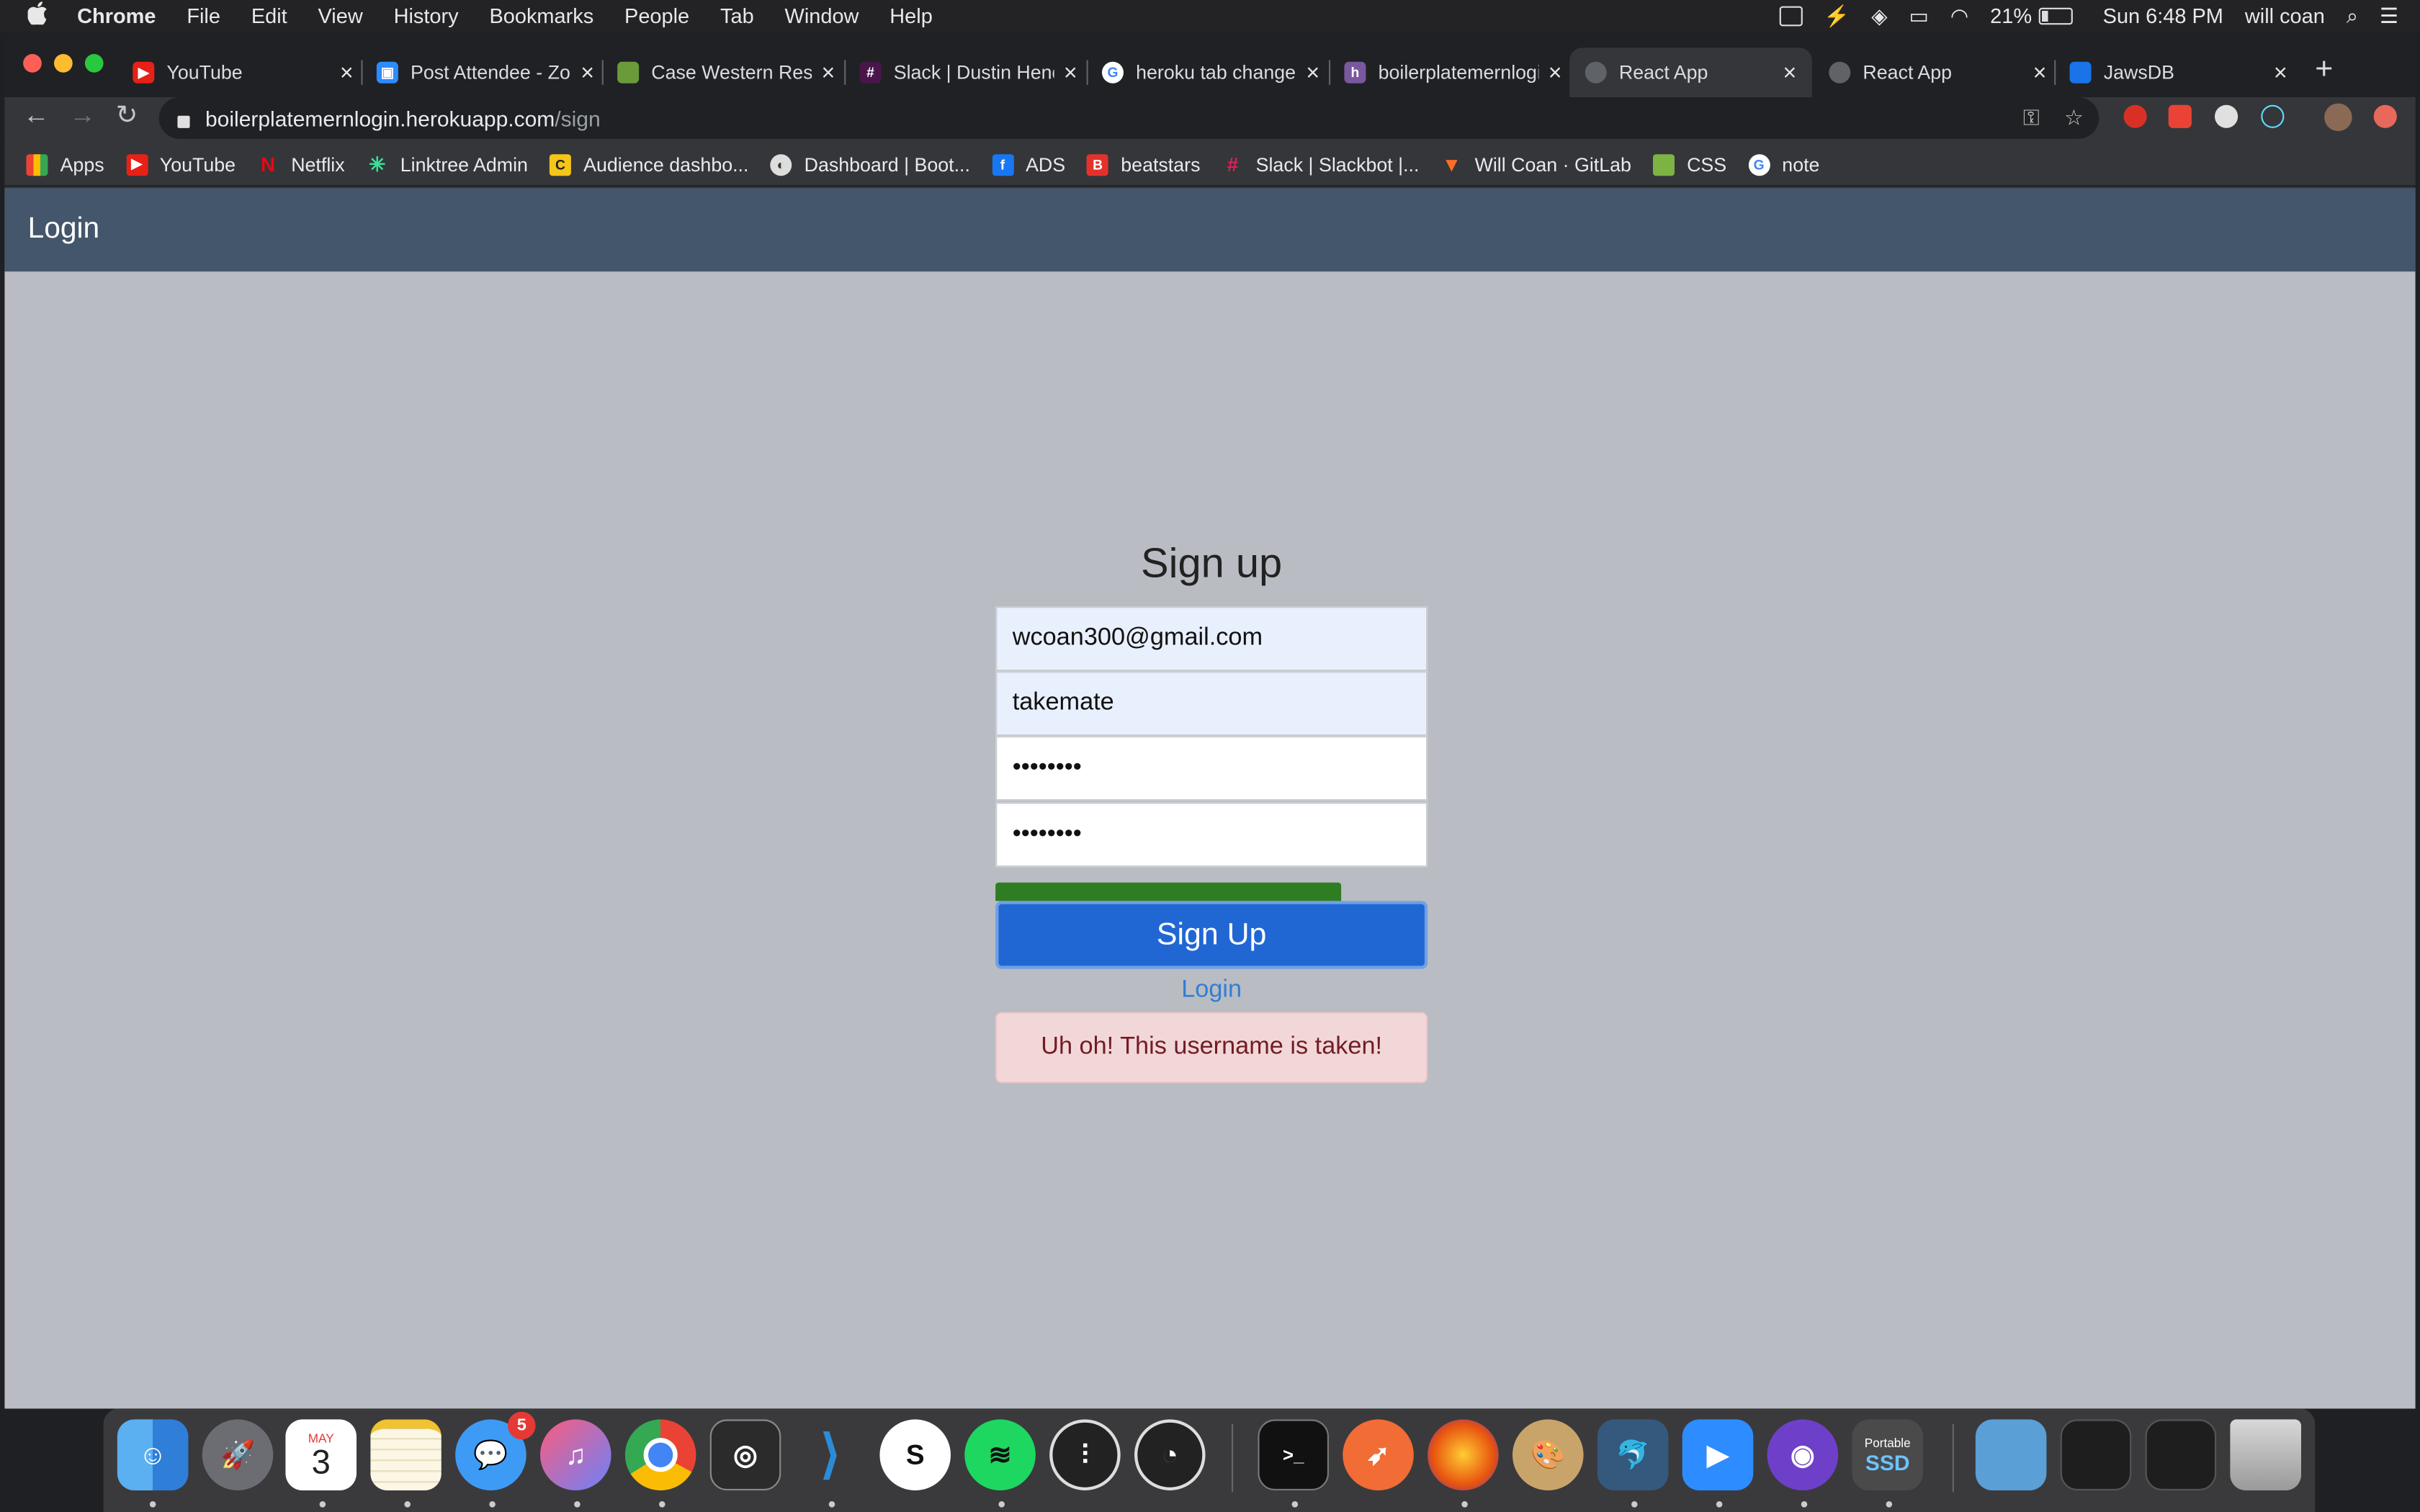 The width and height of the screenshot is (2420, 1512). I want to click on terminal-icon: >_, so click(1293, 1454).